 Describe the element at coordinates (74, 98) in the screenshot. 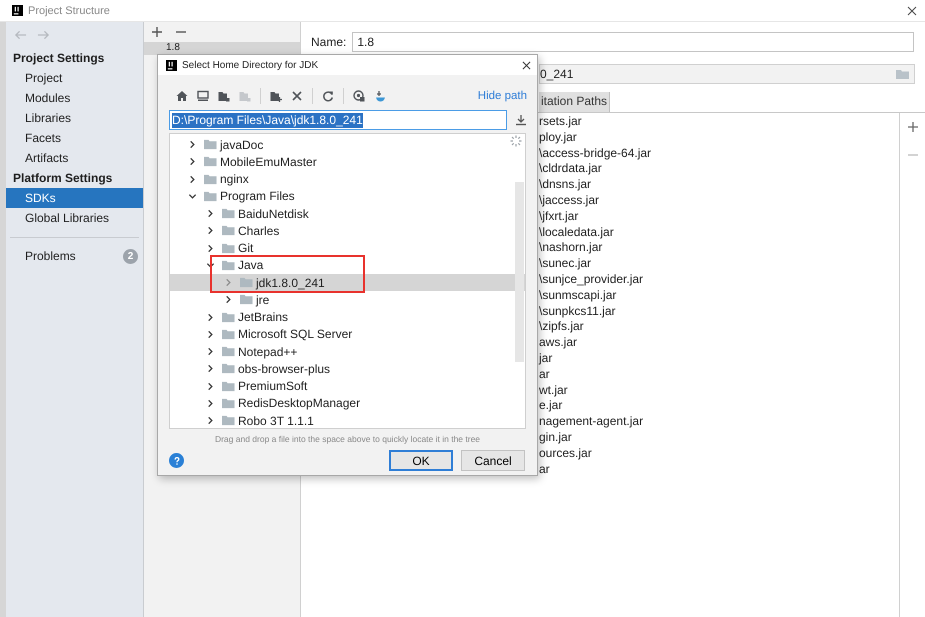

I see `sidebar-item: Modules` at that location.